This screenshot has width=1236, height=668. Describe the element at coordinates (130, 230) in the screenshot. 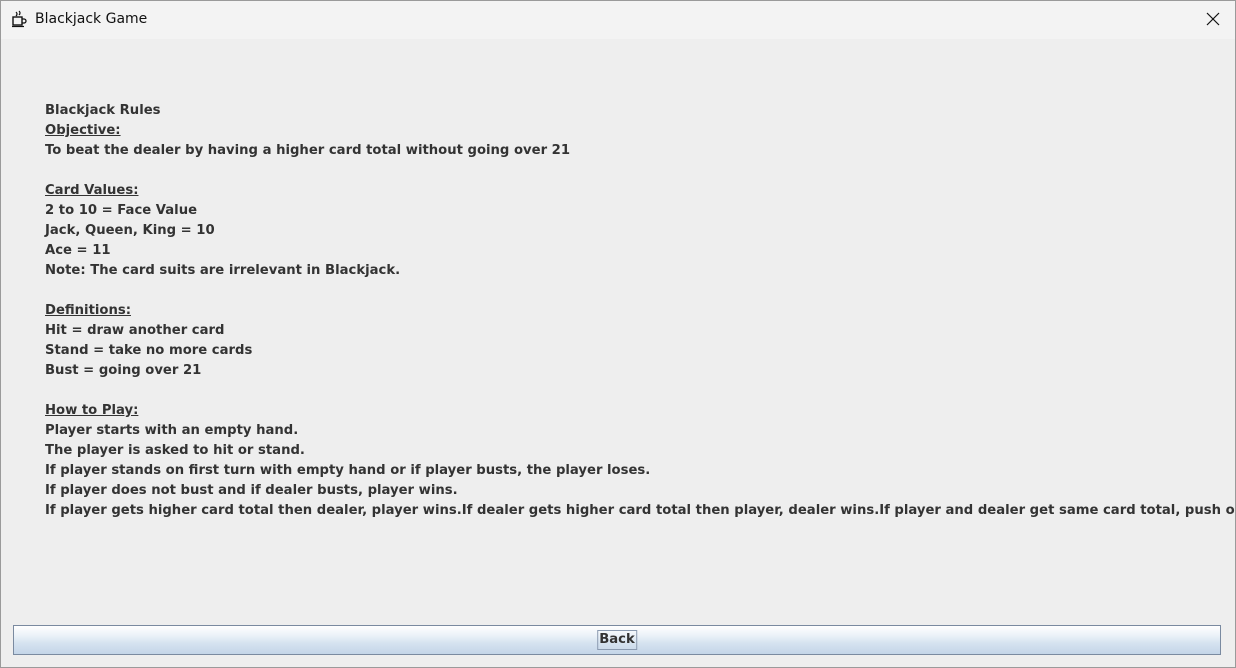

I see `card-values-line: Jack, Queen, King = 10` at that location.